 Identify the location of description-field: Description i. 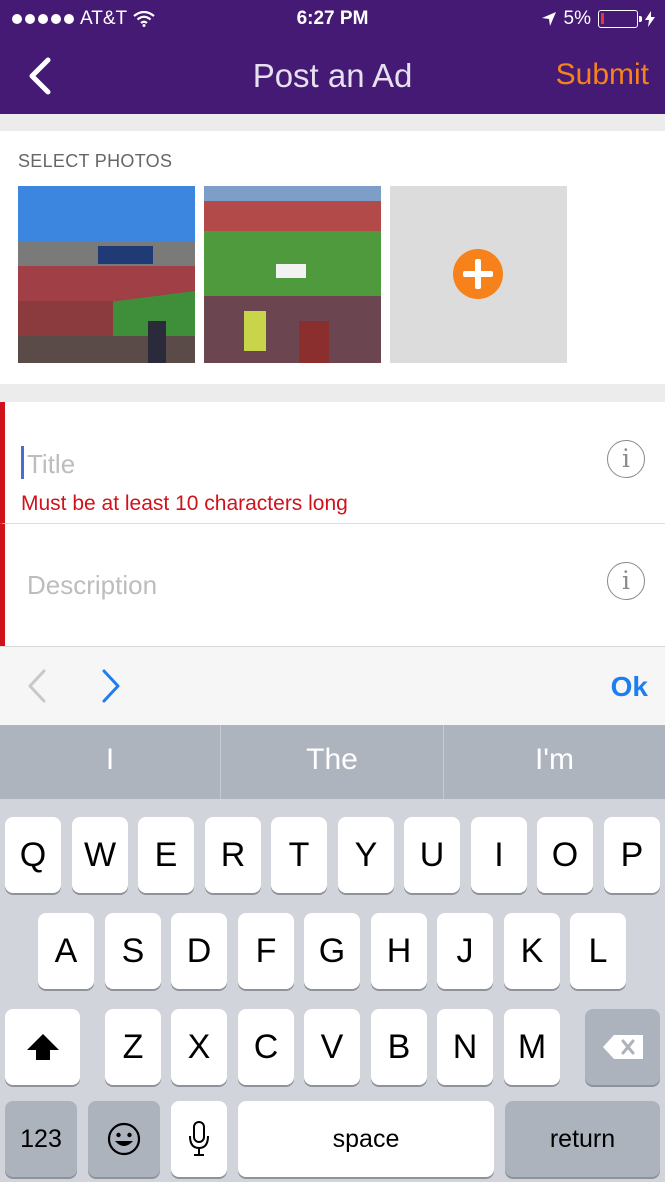
(332, 585).